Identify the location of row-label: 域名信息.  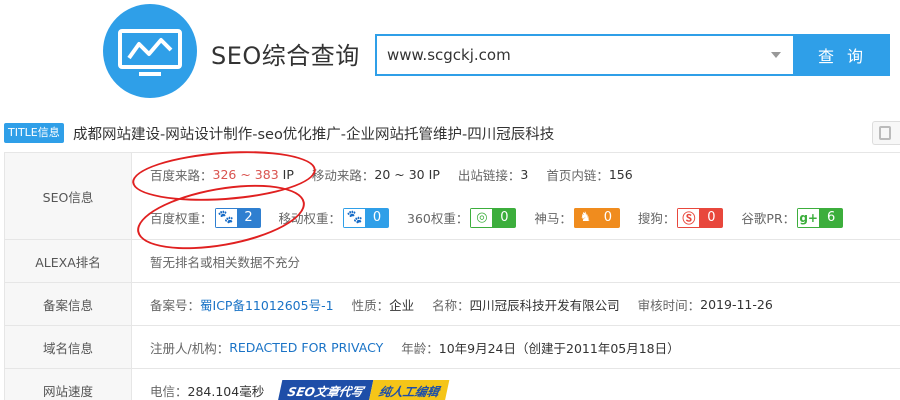
(68, 347).